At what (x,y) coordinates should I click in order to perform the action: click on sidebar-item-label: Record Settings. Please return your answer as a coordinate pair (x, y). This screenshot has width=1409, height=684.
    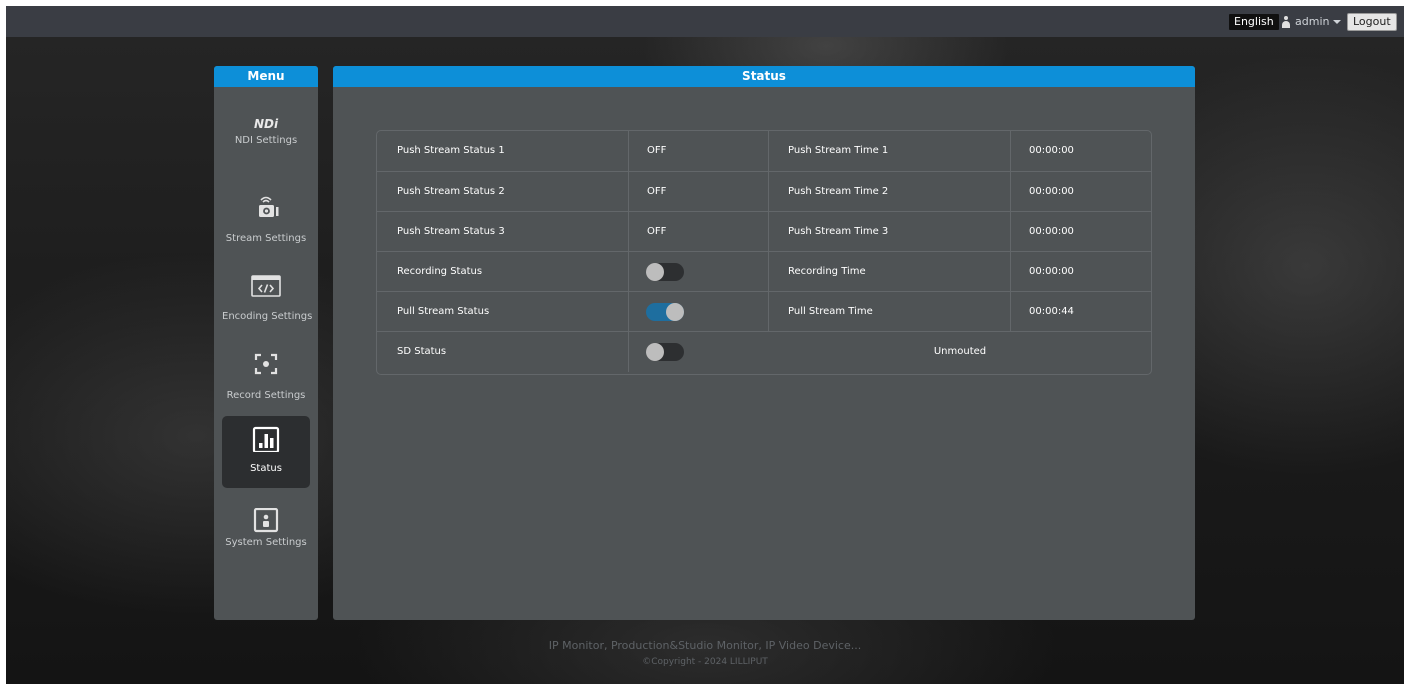
    Looking at the image, I should click on (266, 395).